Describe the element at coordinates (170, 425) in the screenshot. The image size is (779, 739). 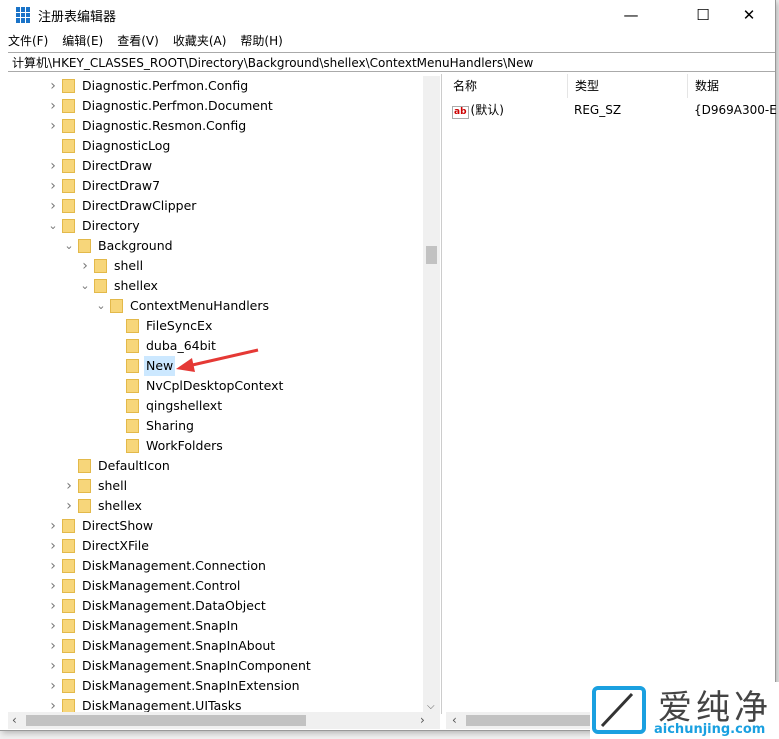
I see `tree-node-label: Sharing` at that location.